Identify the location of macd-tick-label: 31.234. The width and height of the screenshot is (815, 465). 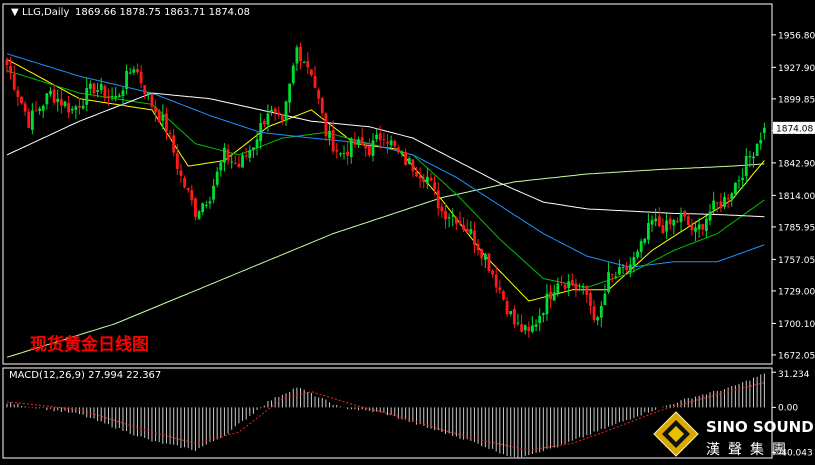
(794, 375).